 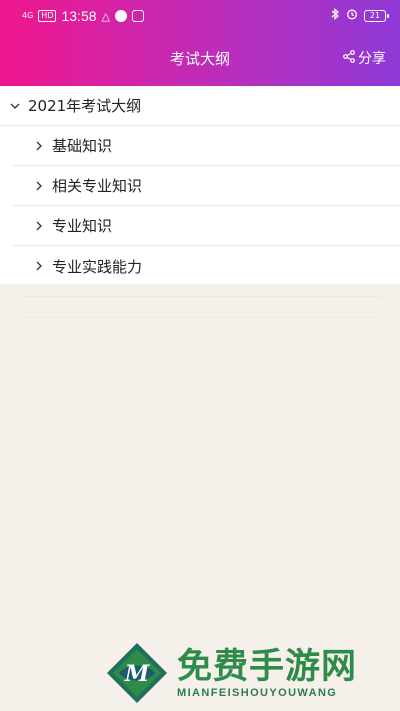 I want to click on outline-item-professional: 专业知识, so click(x=206, y=226).